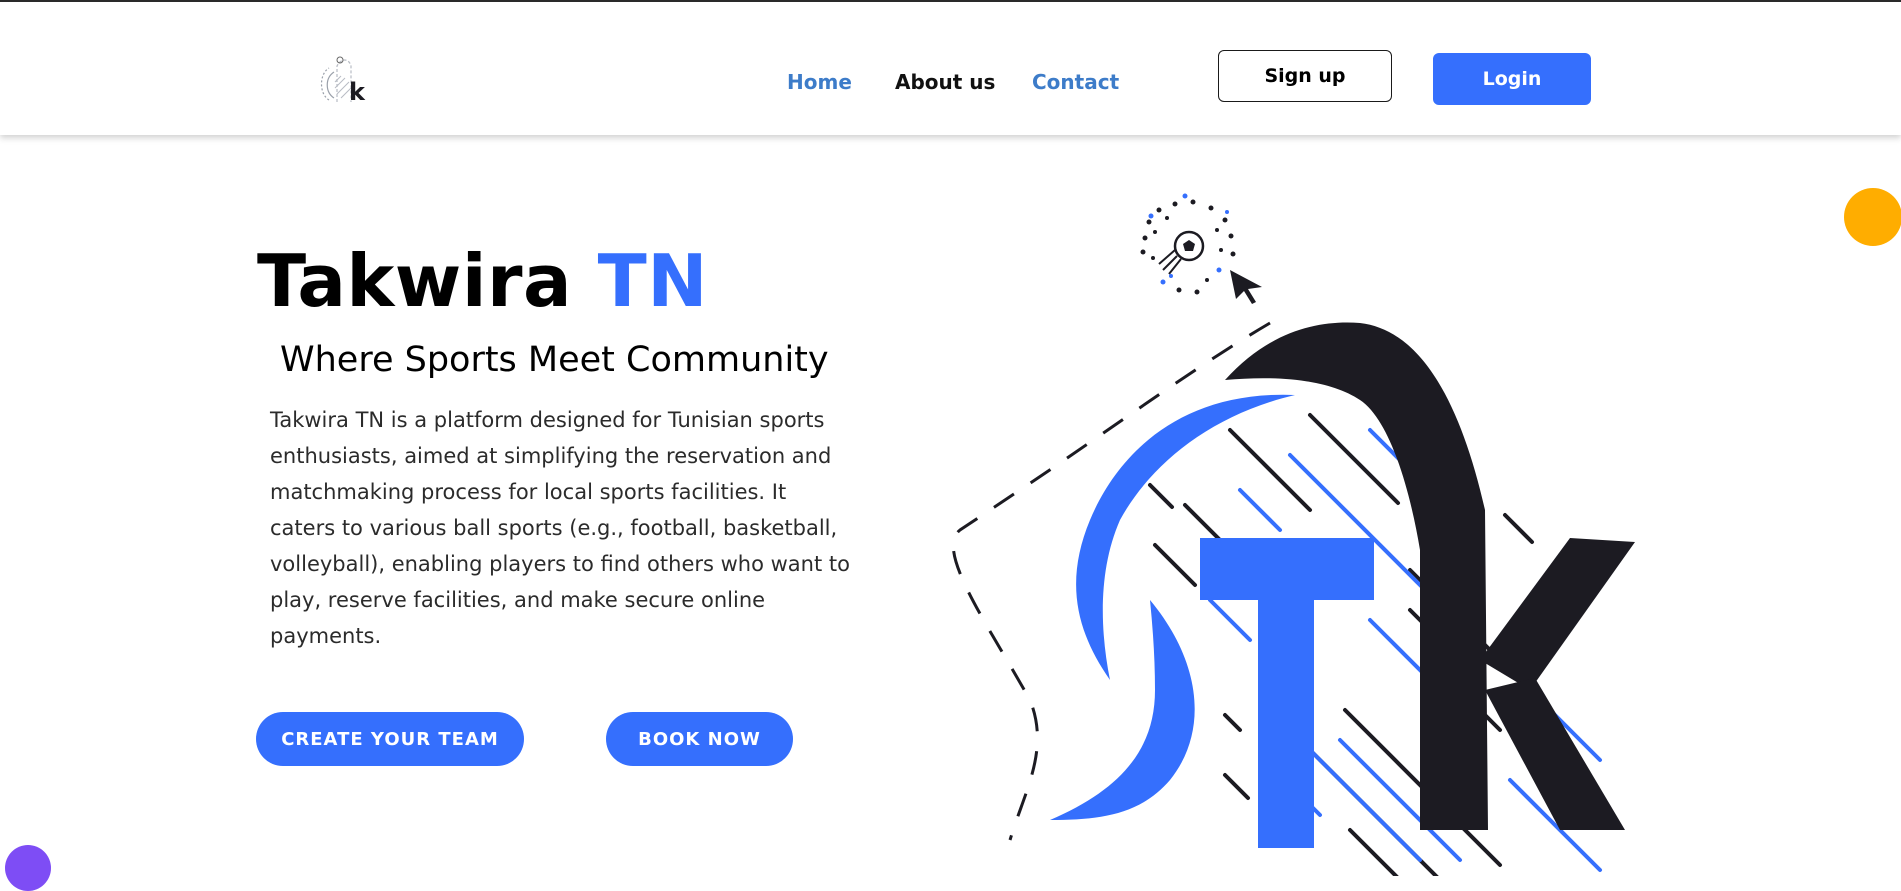 The height and width of the screenshot is (891, 1901). Describe the element at coordinates (653, 281) in the screenshot. I see `hero-title-accent: TN` at that location.